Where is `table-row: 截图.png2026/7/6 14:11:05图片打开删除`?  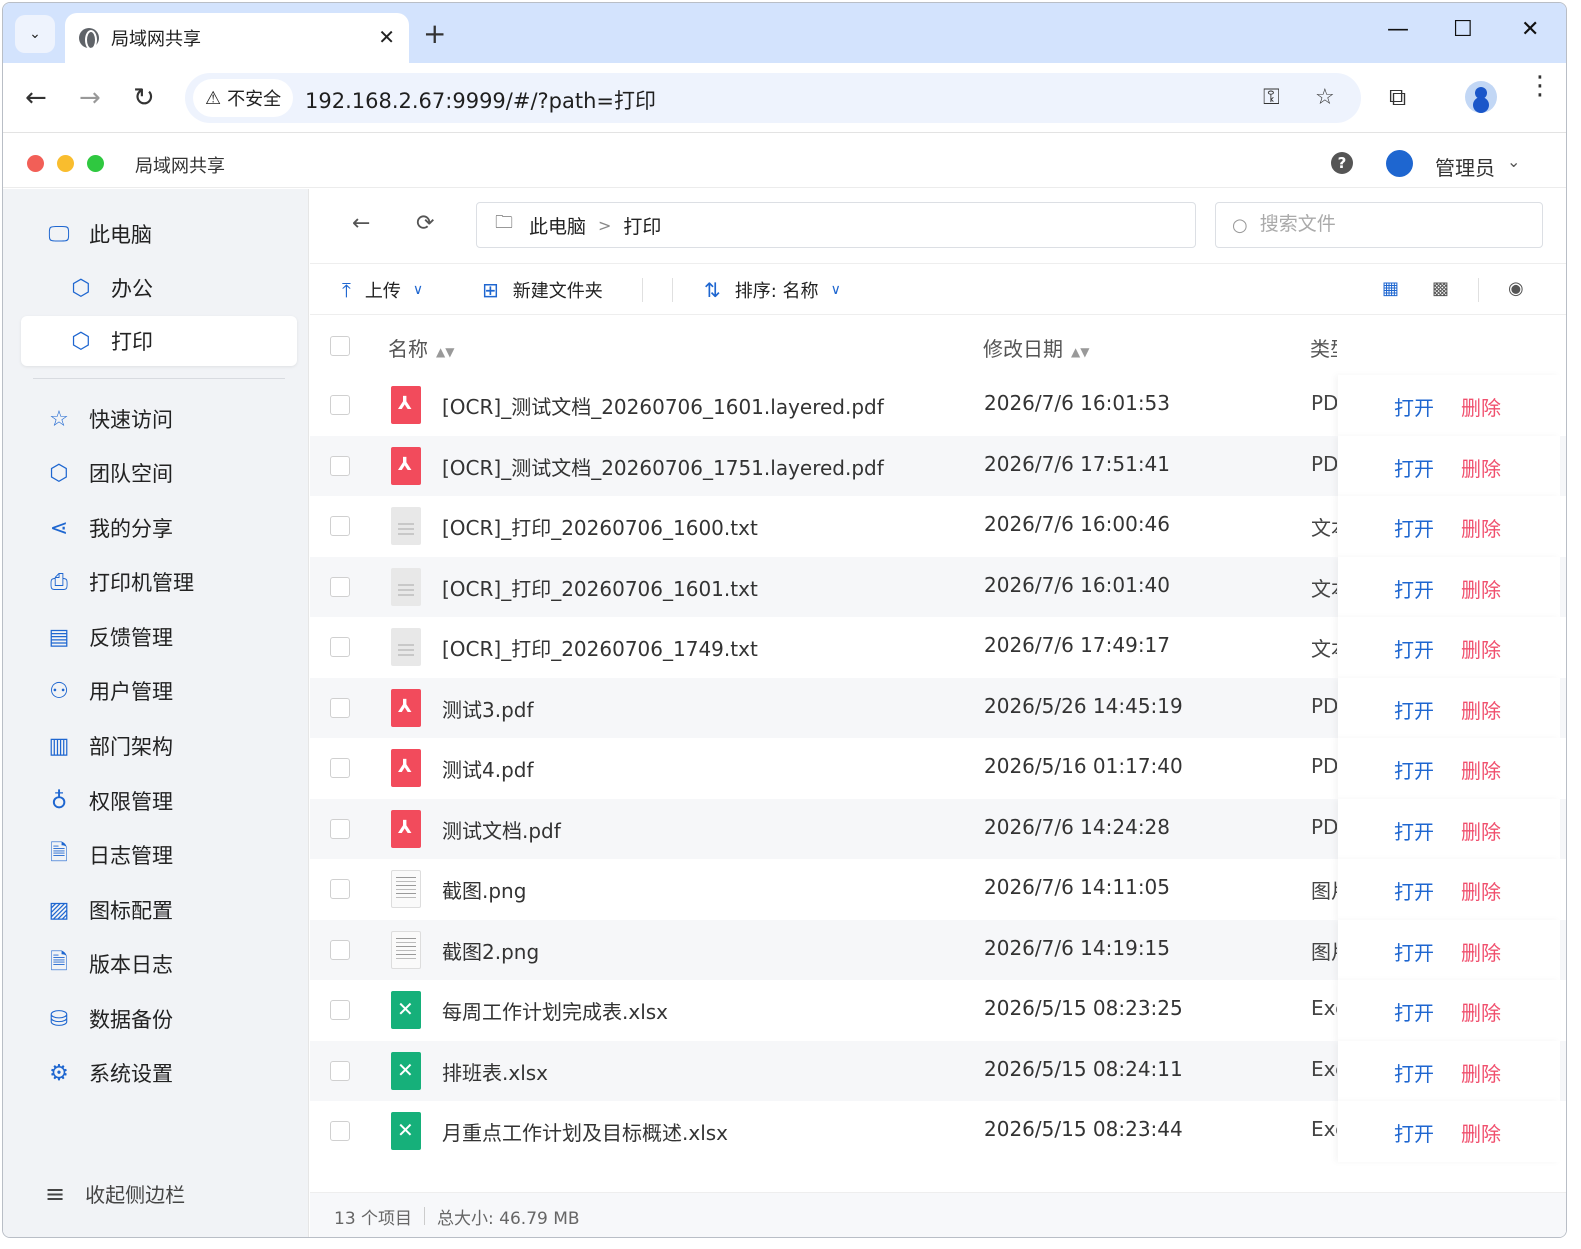 table-row: 截图.png2026/7/6 14:11:05图片打开删除 is located at coordinates (938, 889).